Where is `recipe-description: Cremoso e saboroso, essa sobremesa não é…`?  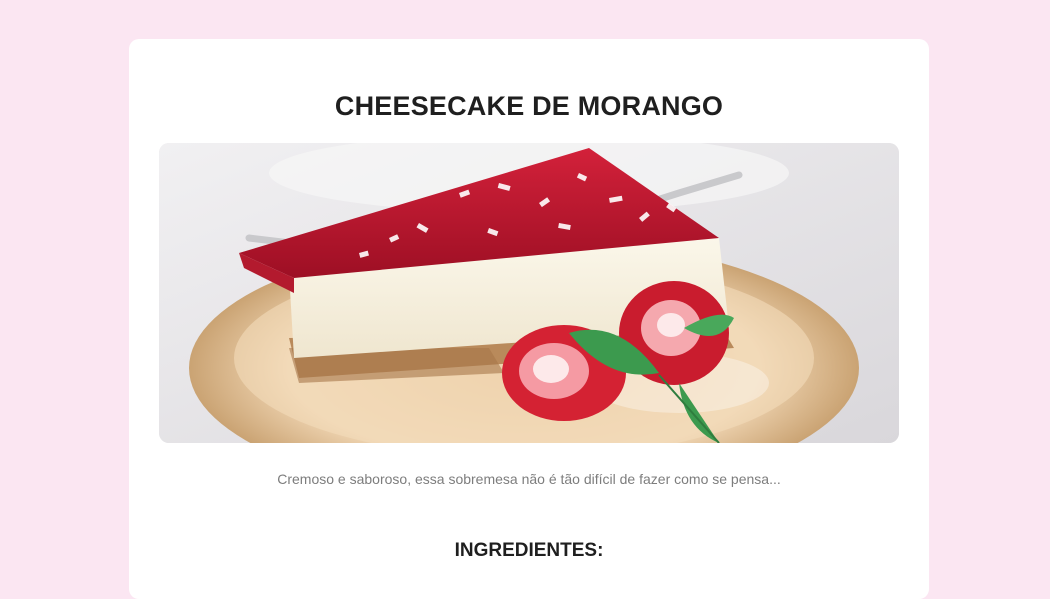 recipe-description: Cremoso e saboroso, essa sobremesa não é… is located at coordinates (529, 479).